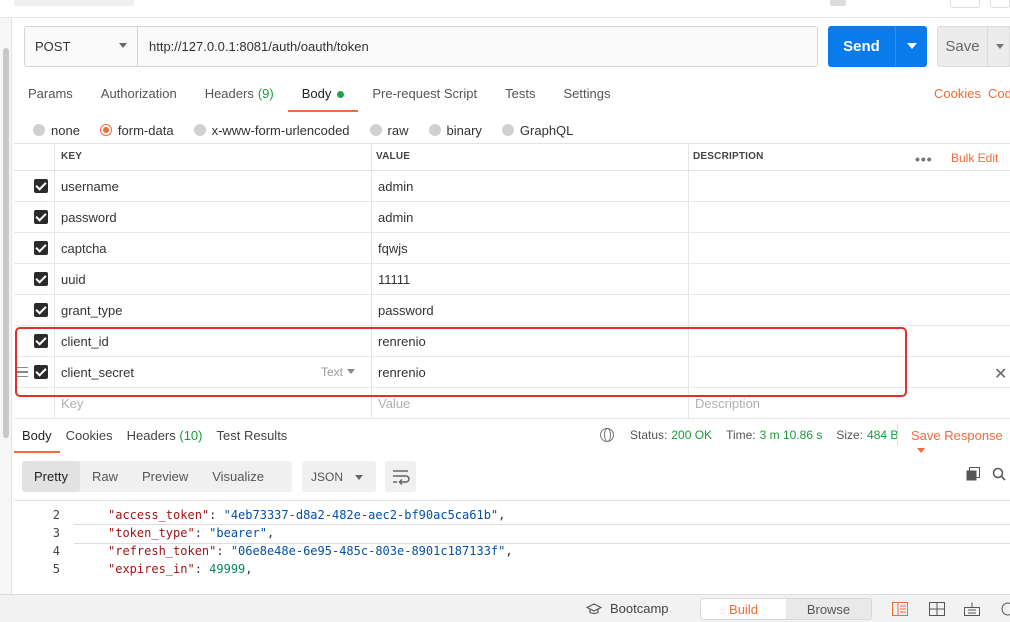 The image size is (1010, 622). Describe the element at coordinates (56, 515) in the screenshot. I see `line-number: 2` at that location.